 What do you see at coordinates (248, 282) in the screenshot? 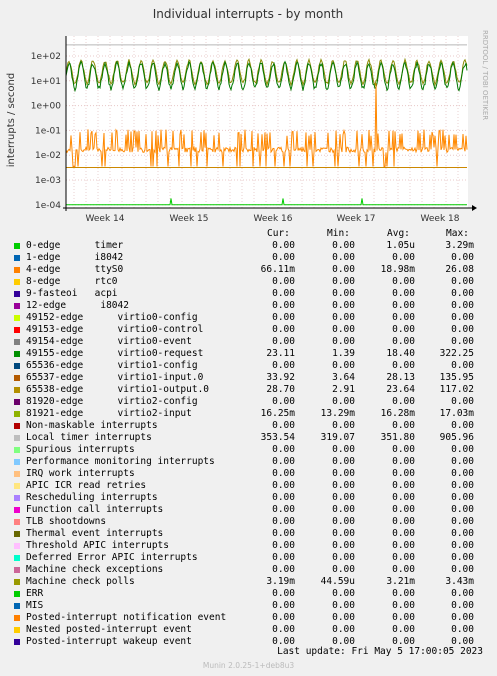
I see `legend-row: 8-edge rtc0 0.00 0.00 0.00 0.00` at bounding box center [248, 282].